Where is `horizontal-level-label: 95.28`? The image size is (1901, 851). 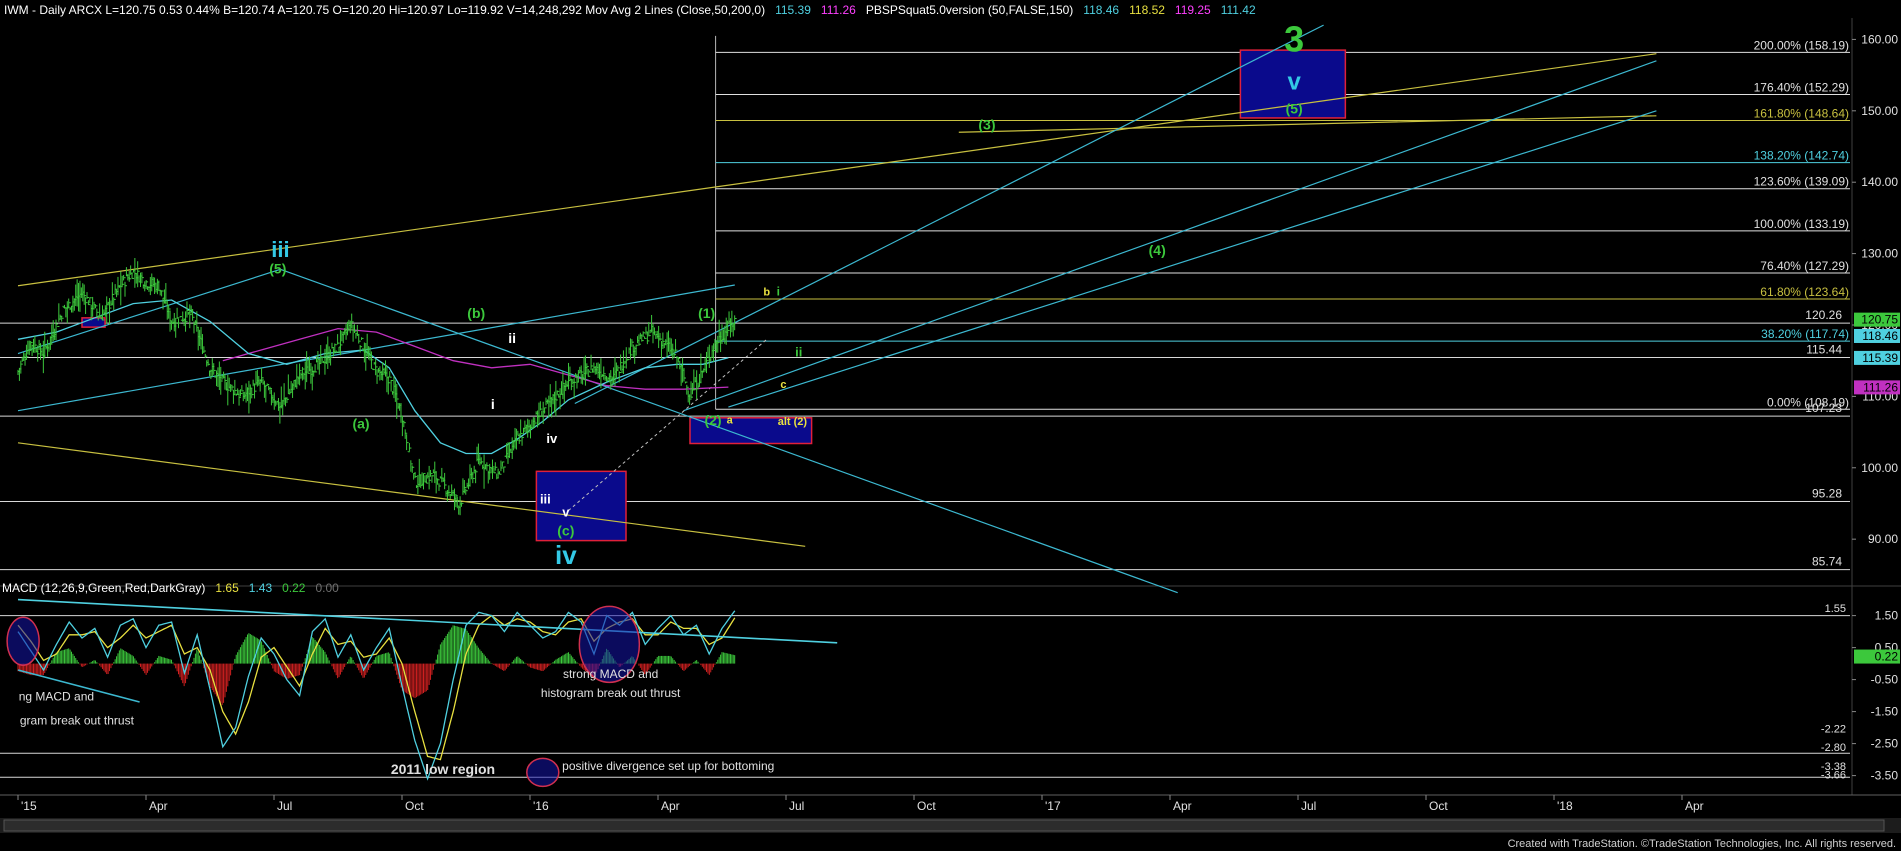 horizontal-level-label: 95.28 is located at coordinates (1827, 493).